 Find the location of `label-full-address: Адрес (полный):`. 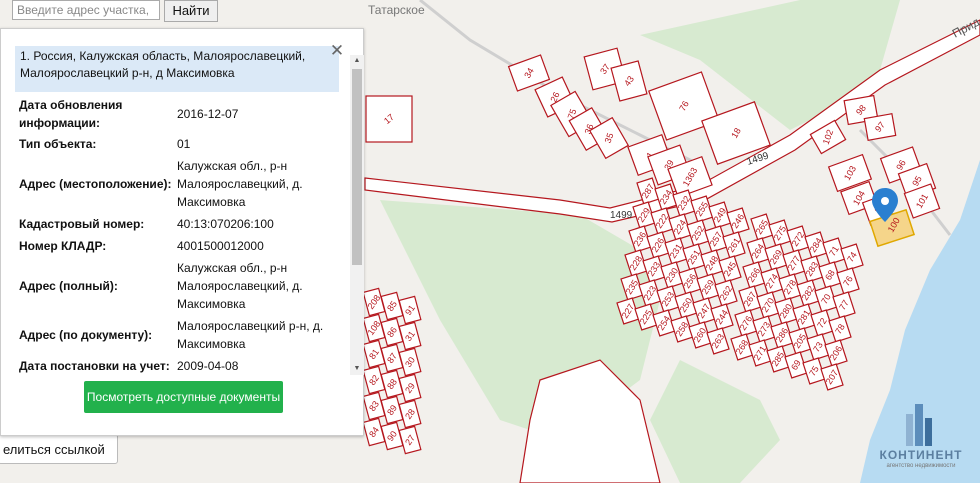

label-full-address: Адрес (полный): is located at coordinates (68, 286).